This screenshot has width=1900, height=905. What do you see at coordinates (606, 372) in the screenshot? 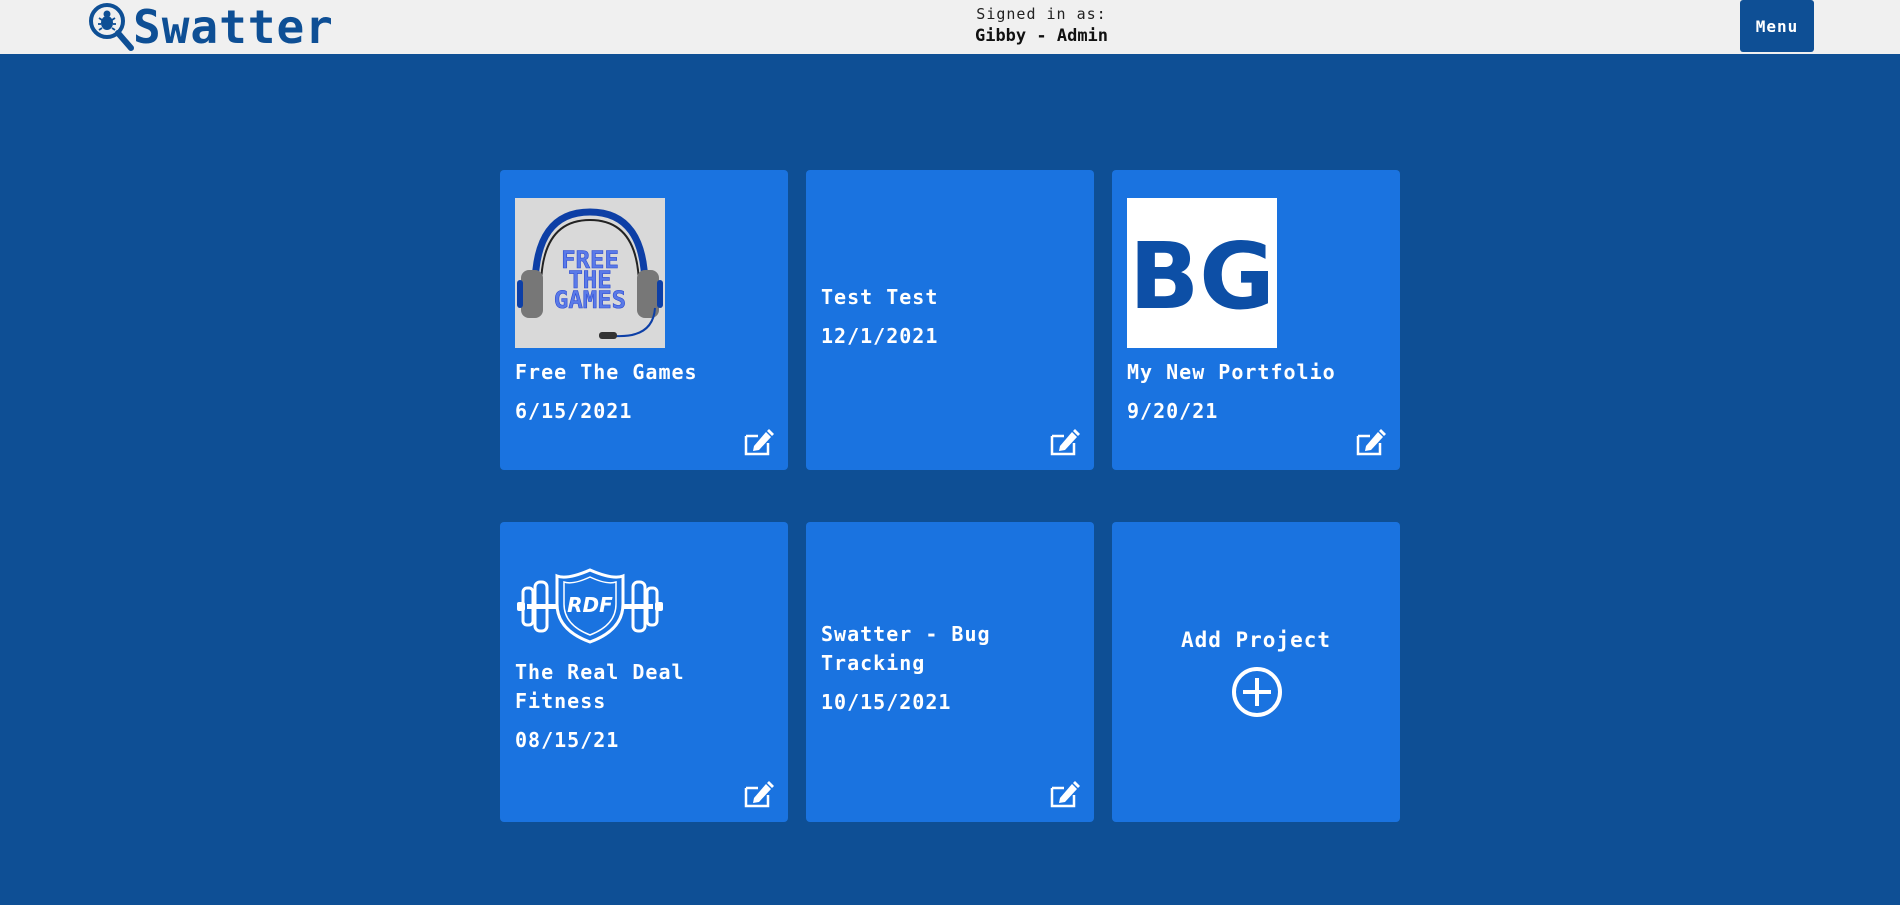
I see `project-title: Free The Games` at bounding box center [606, 372].